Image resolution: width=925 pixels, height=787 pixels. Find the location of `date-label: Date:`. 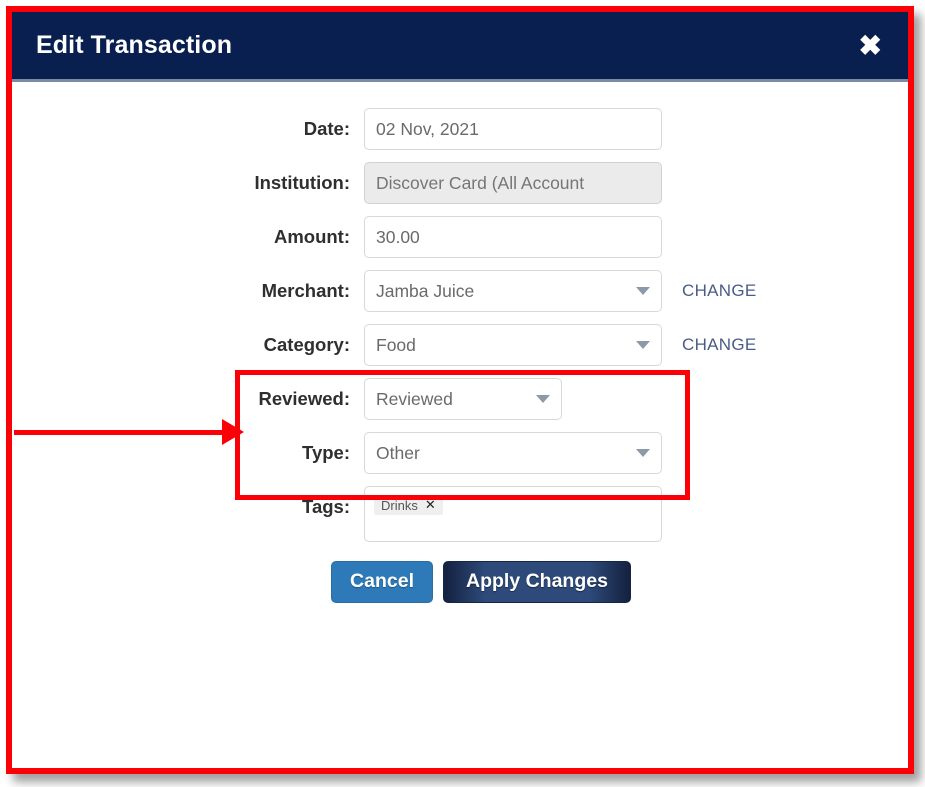

date-label: Date: is located at coordinates (326, 128).